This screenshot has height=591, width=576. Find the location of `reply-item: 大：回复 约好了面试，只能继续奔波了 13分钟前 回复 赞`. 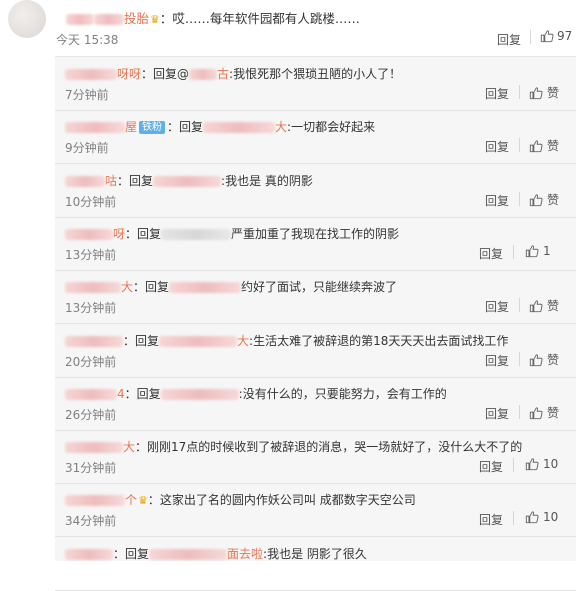

reply-item: 大：回复 约好了面试，只能继续奔波了 13分钟前 回复 赞 is located at coordinates (315, 297).